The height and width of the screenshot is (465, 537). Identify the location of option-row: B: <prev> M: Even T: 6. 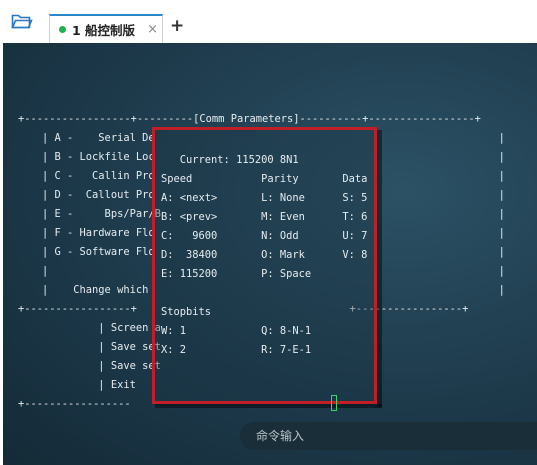
(264, 217).